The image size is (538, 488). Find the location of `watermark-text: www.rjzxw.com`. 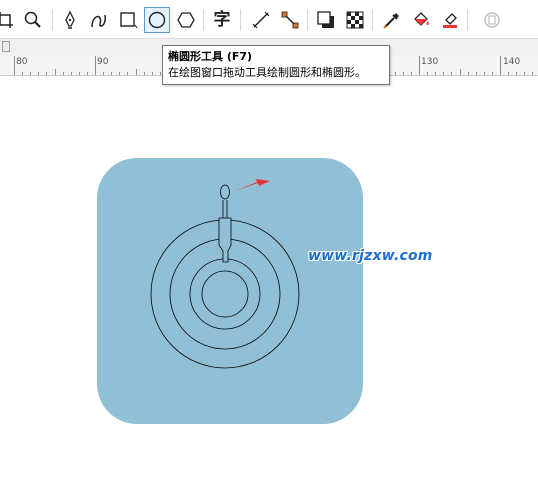

watermark-text: www.rjzxw.com is located at coordinates (370, 256).